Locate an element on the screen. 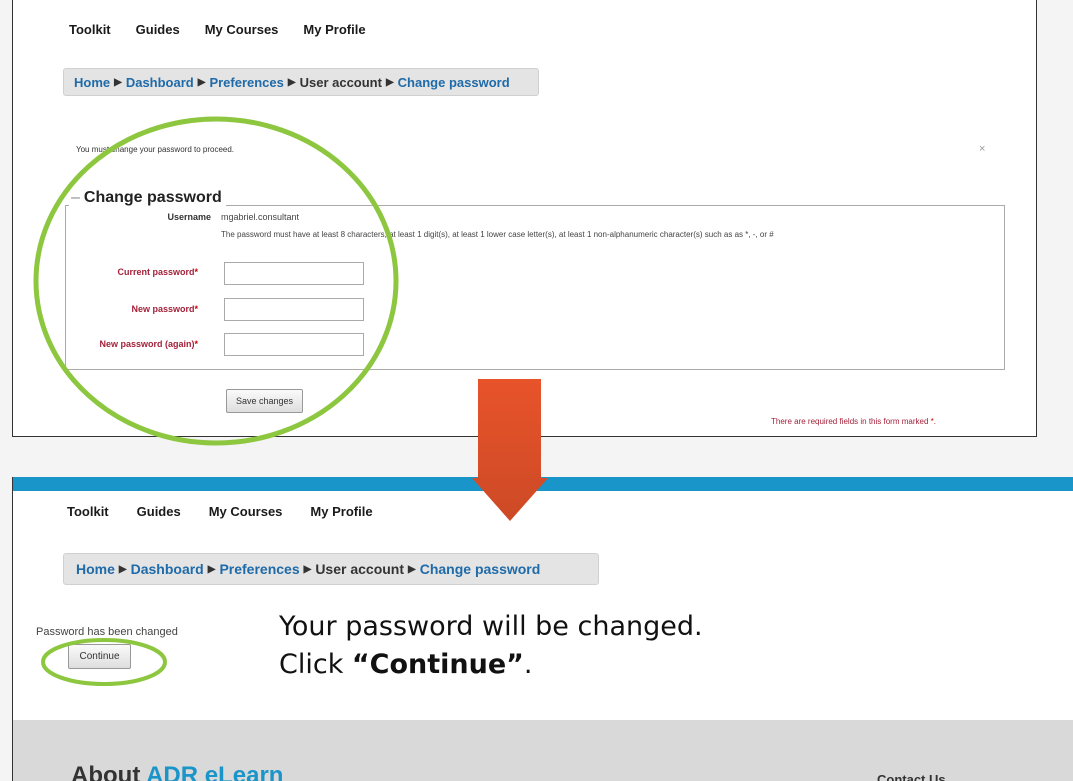 The height and width of the screenshot is (781, 1073). legend-text: Change password is located at coordinates (152, 197).